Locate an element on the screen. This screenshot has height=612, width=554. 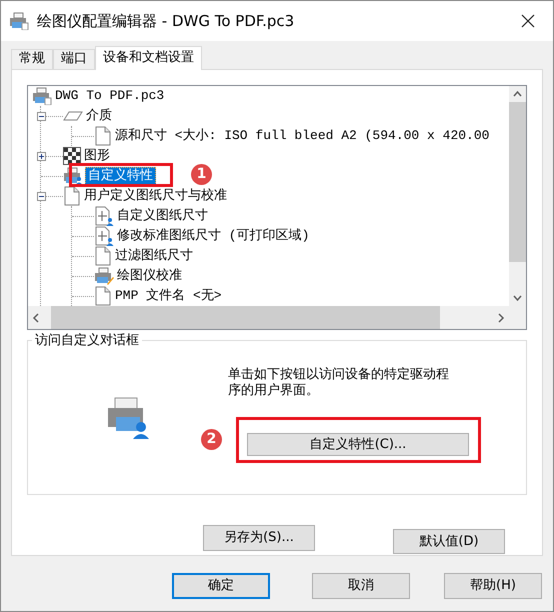
parallelogram-icon is located at coordinates (73, 116).